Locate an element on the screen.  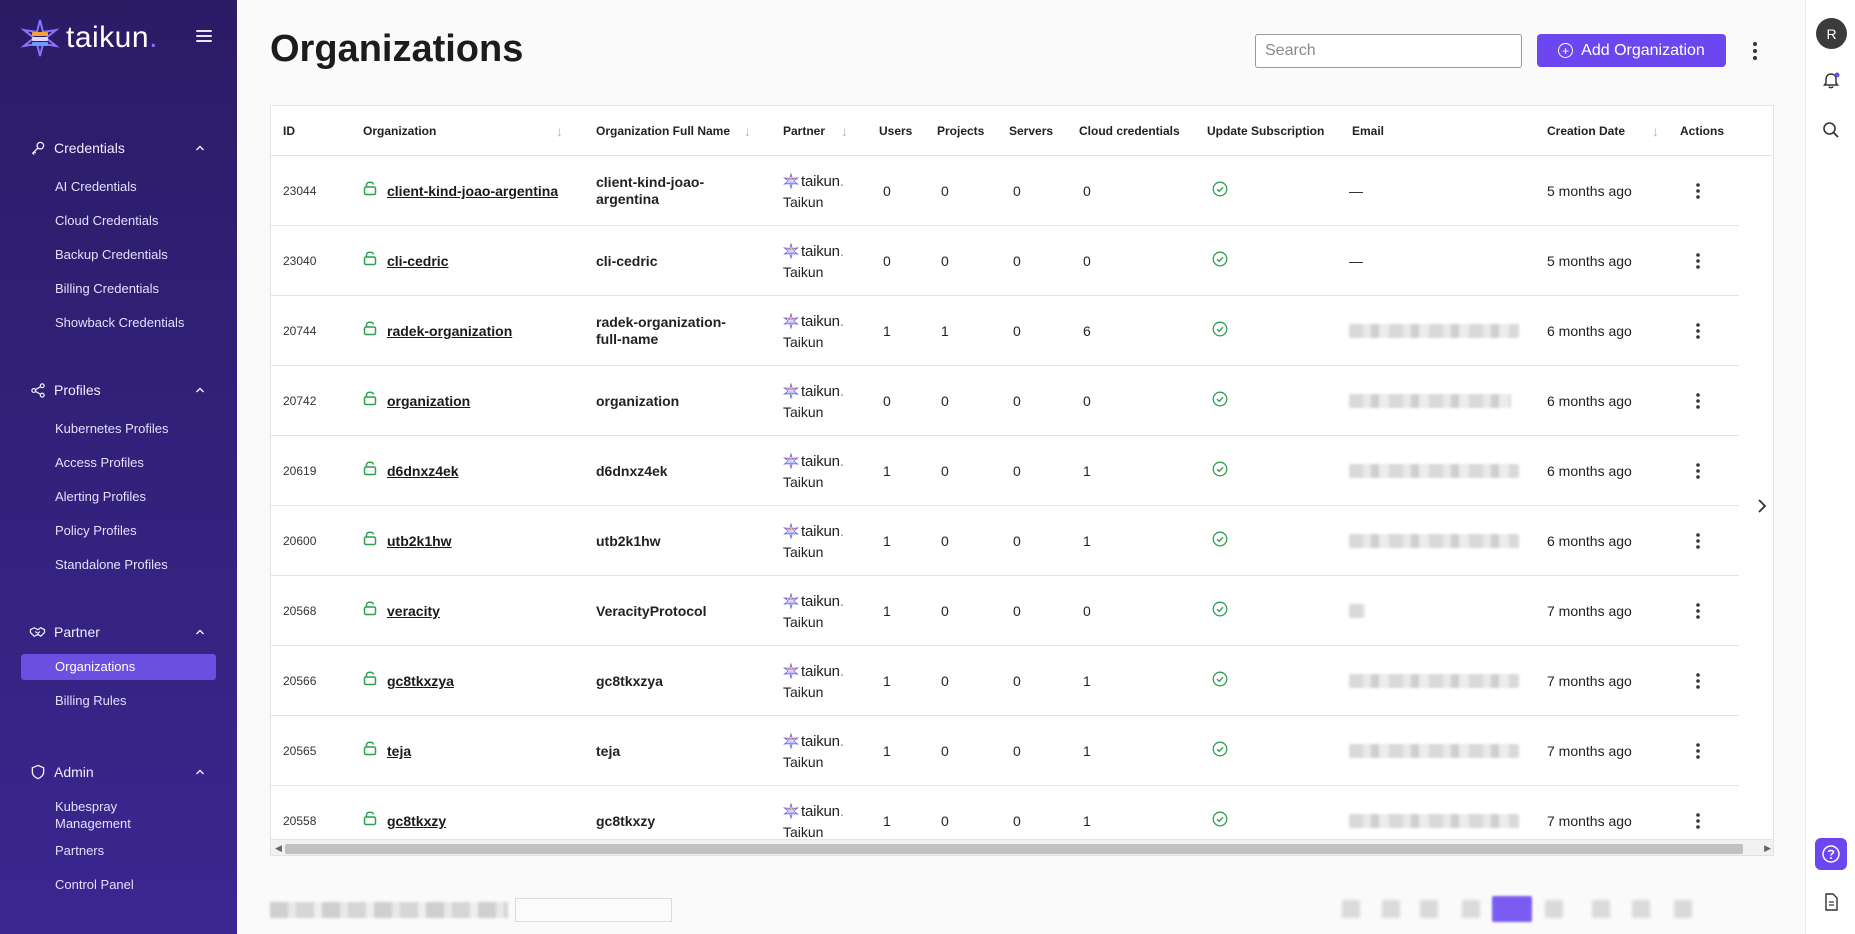
column-header-email: Email is located at coordinates (1368, 131).